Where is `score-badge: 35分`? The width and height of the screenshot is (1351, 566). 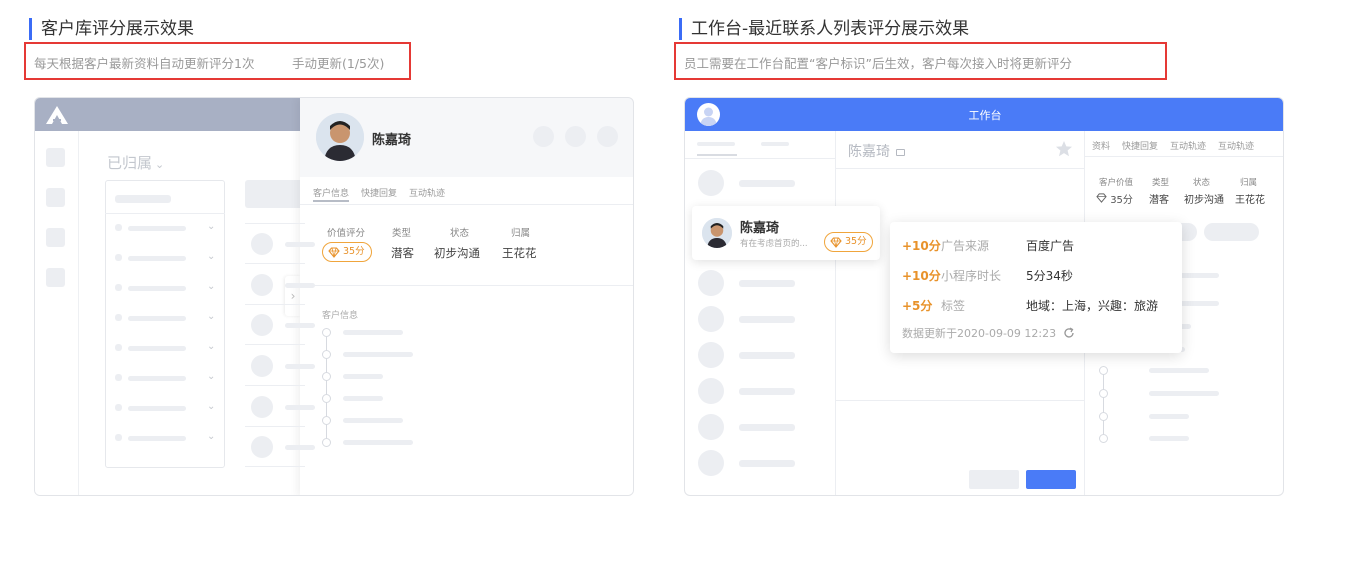 score-badge: 35分 is located at coordinates (347, 252).